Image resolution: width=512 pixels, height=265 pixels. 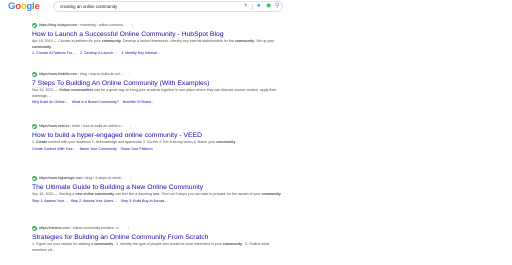 I want to click on snippet-text: . Set up your, so click(x=264, y=41).